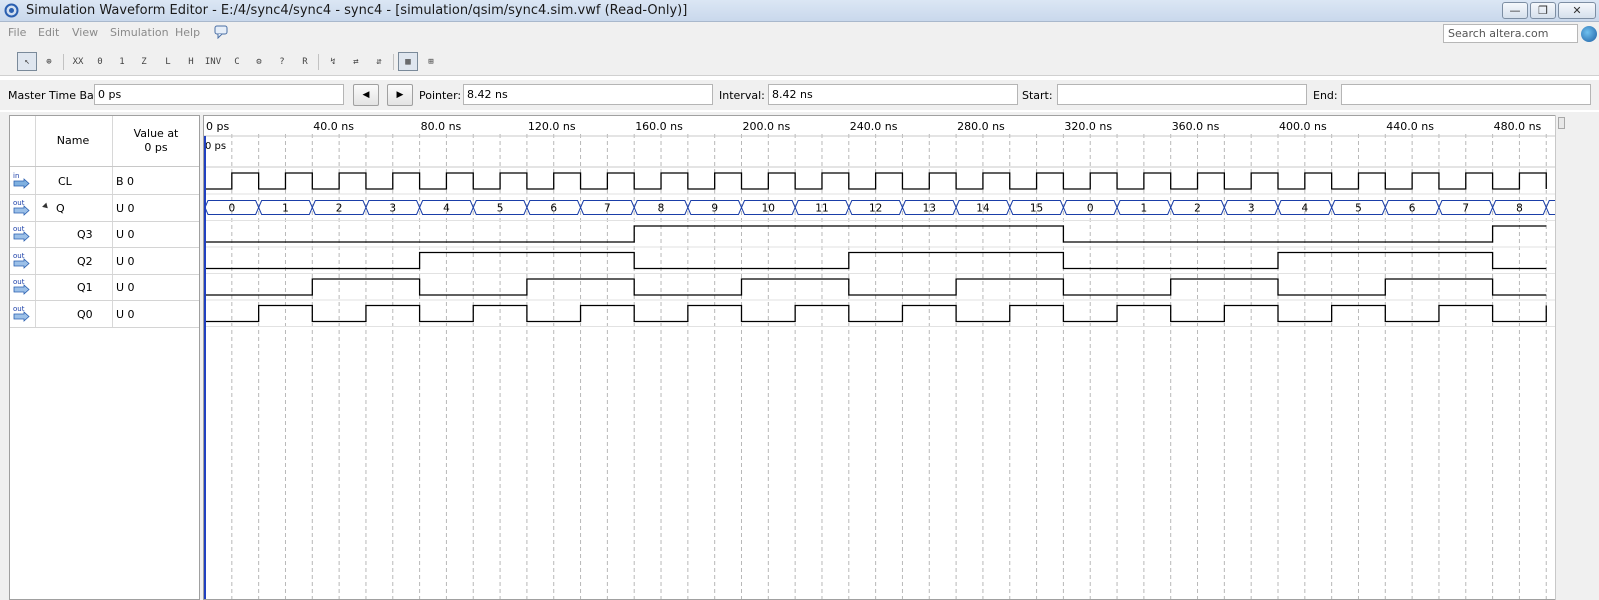  Describe the element at coordinates (875, 209) in the screenshot. I see `bus-value-label: 12` at that location.